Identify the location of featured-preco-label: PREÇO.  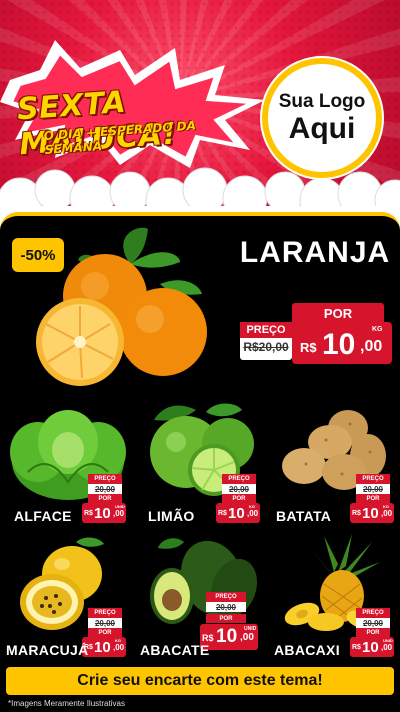
(266, 330).